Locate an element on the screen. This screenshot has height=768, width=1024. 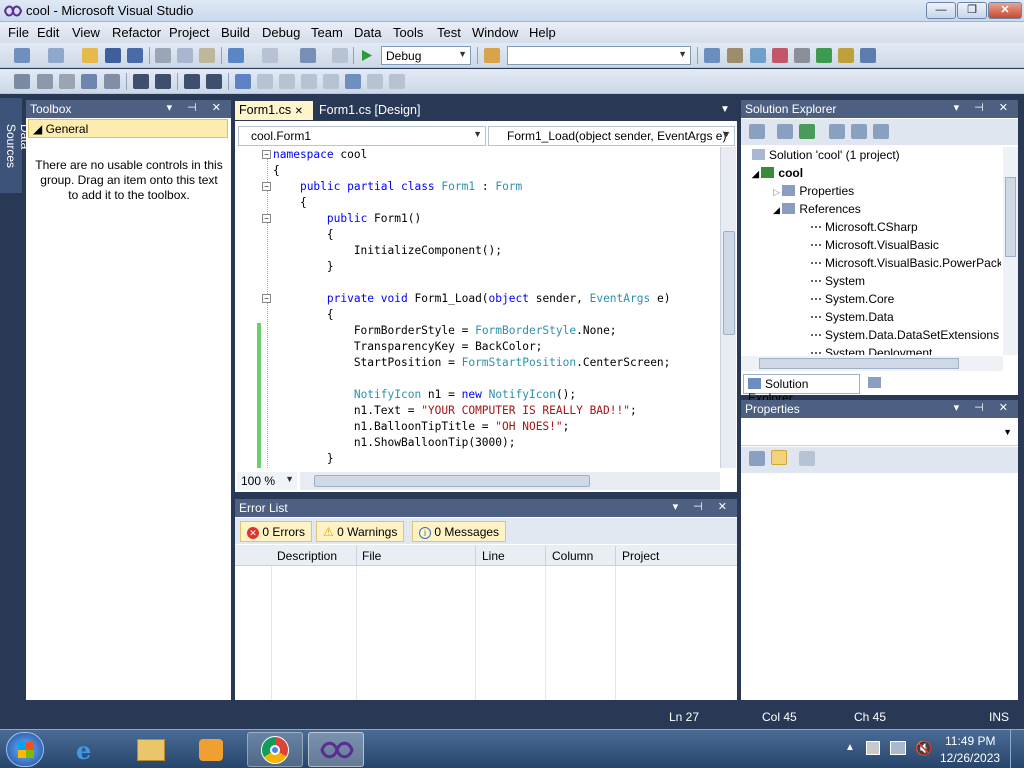
menu-build: Build is located at coordinates (235, 32).